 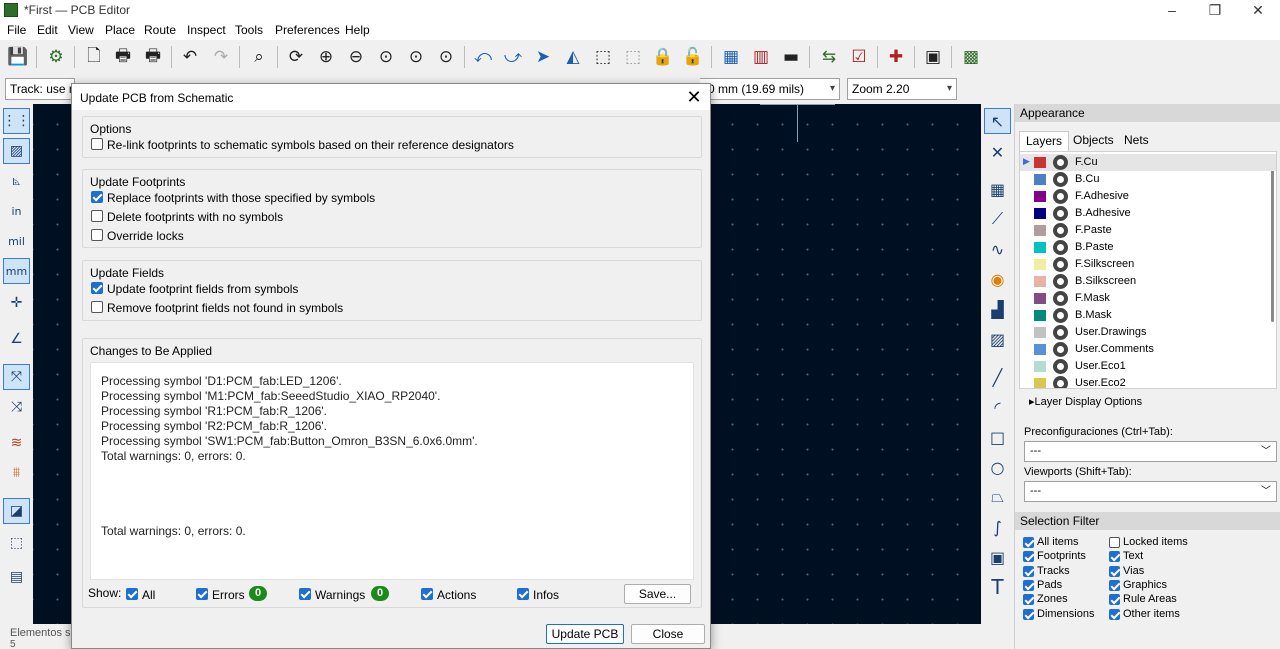 What do you see at coordinates (307, 30) in the screenshot?
I see `menu-preferences: Preferences` at bounding box center [307, 30].